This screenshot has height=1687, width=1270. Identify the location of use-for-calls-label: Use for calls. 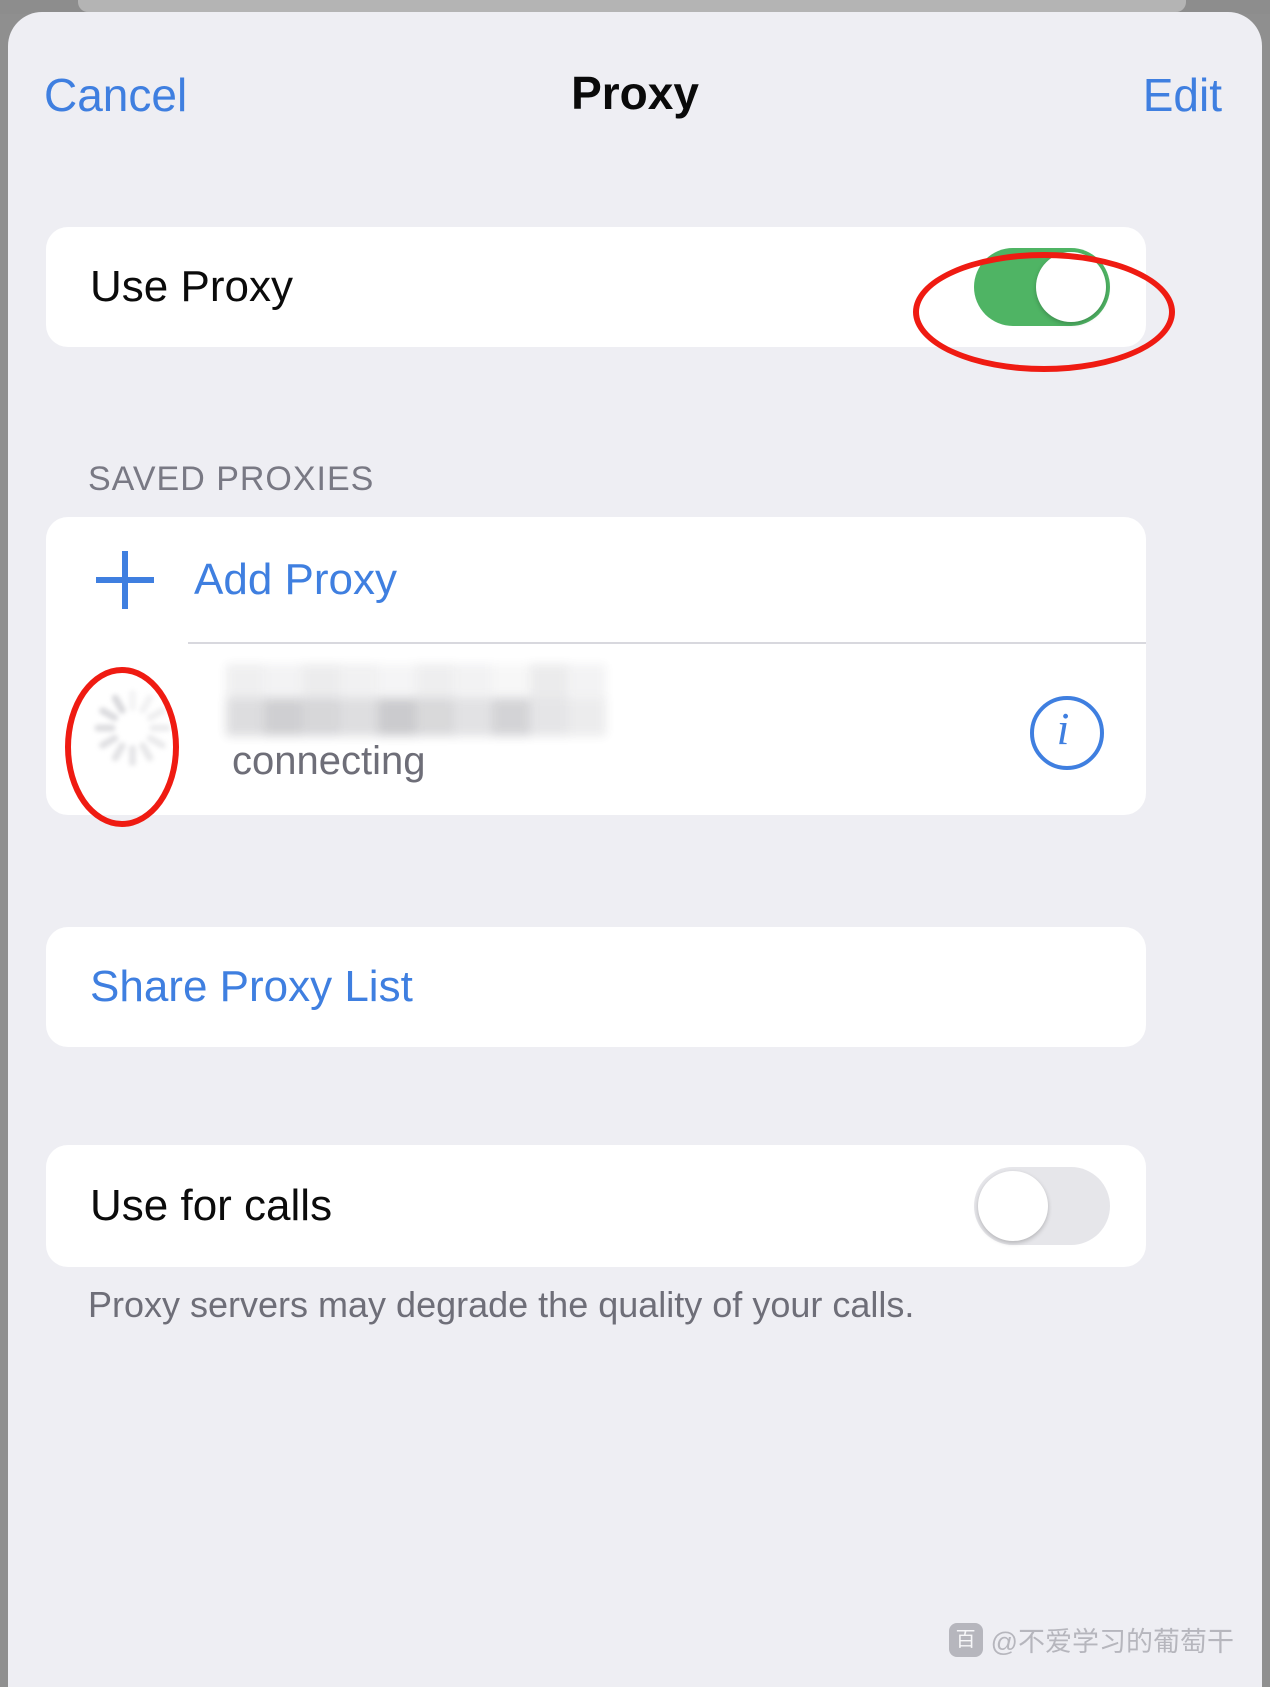
(211, 1205).